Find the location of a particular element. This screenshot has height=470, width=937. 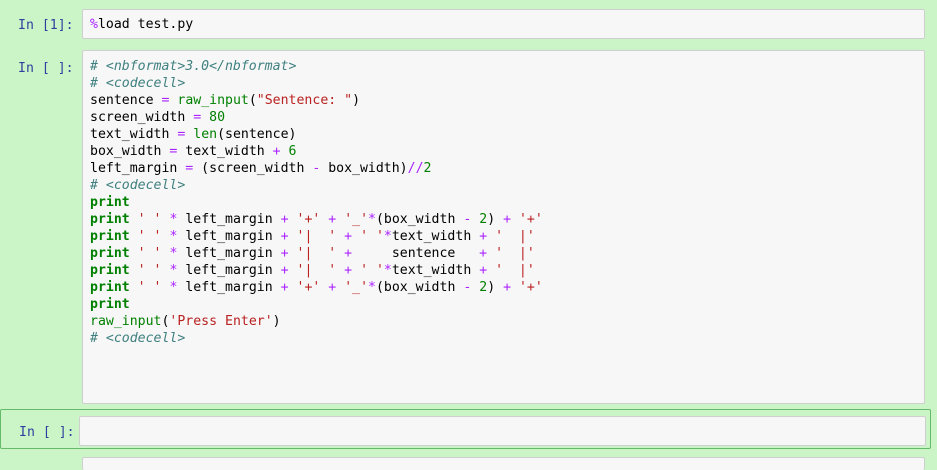

code-operator: // is located at coordinates (415, 168).